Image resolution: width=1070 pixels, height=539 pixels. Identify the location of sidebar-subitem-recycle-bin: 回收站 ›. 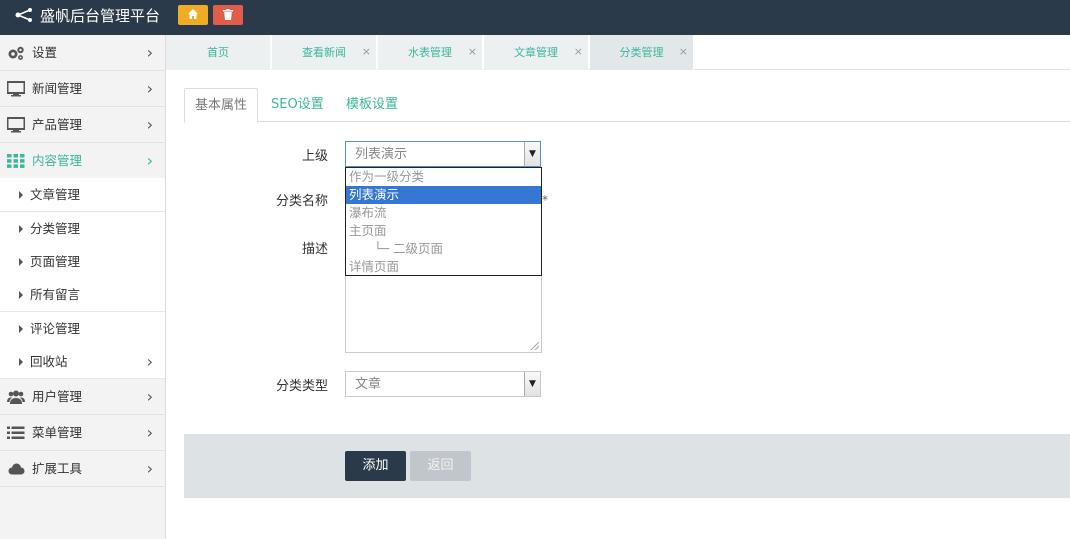
(82, 362).